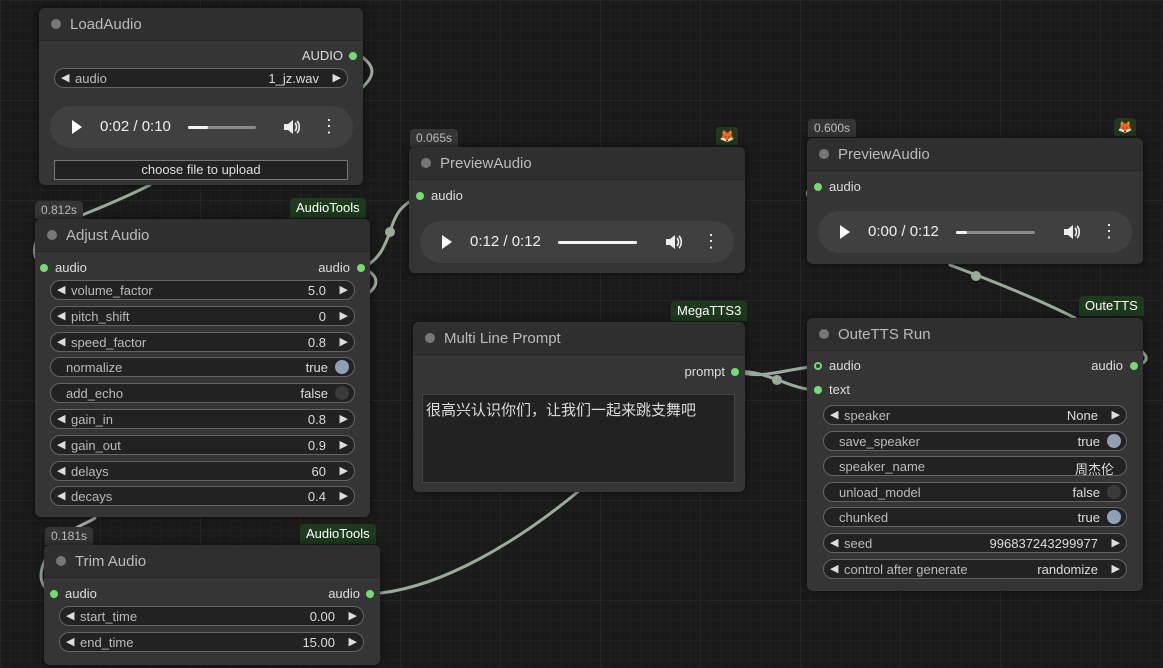 The height and width of the screenshot is (668, 1163). Describe the element at coordinates (975, 466) in the screenshot. I see `widget-speaker-name: speaker_name 周杰伦` at that location.